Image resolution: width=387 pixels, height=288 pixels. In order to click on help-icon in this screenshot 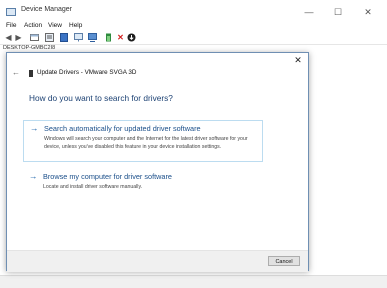, I will do `click(49, 37)`.